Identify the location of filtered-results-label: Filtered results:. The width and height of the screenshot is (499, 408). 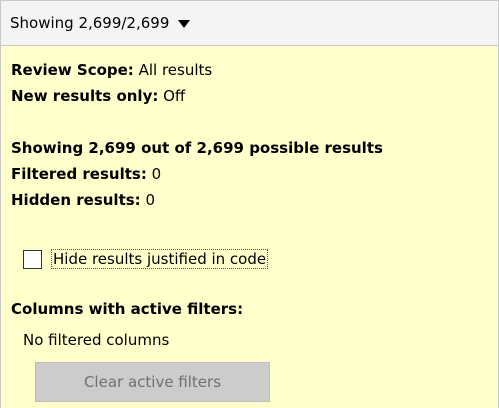
(79, 174).